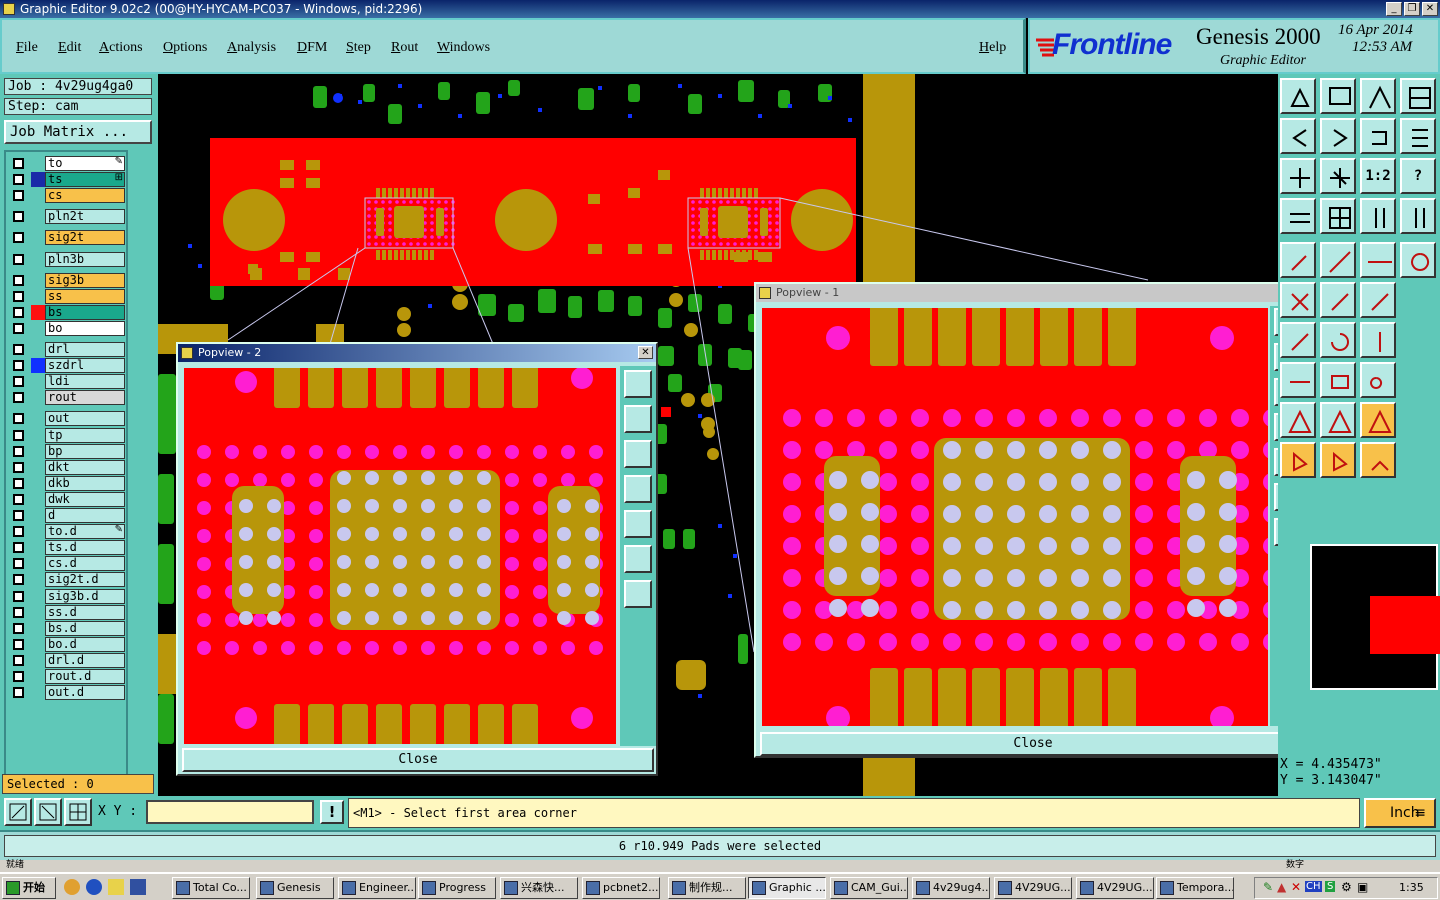 Image resolution: width=1440 pixels, height=900 pixels. I want to click on grid-icon, so click(1338, 216).